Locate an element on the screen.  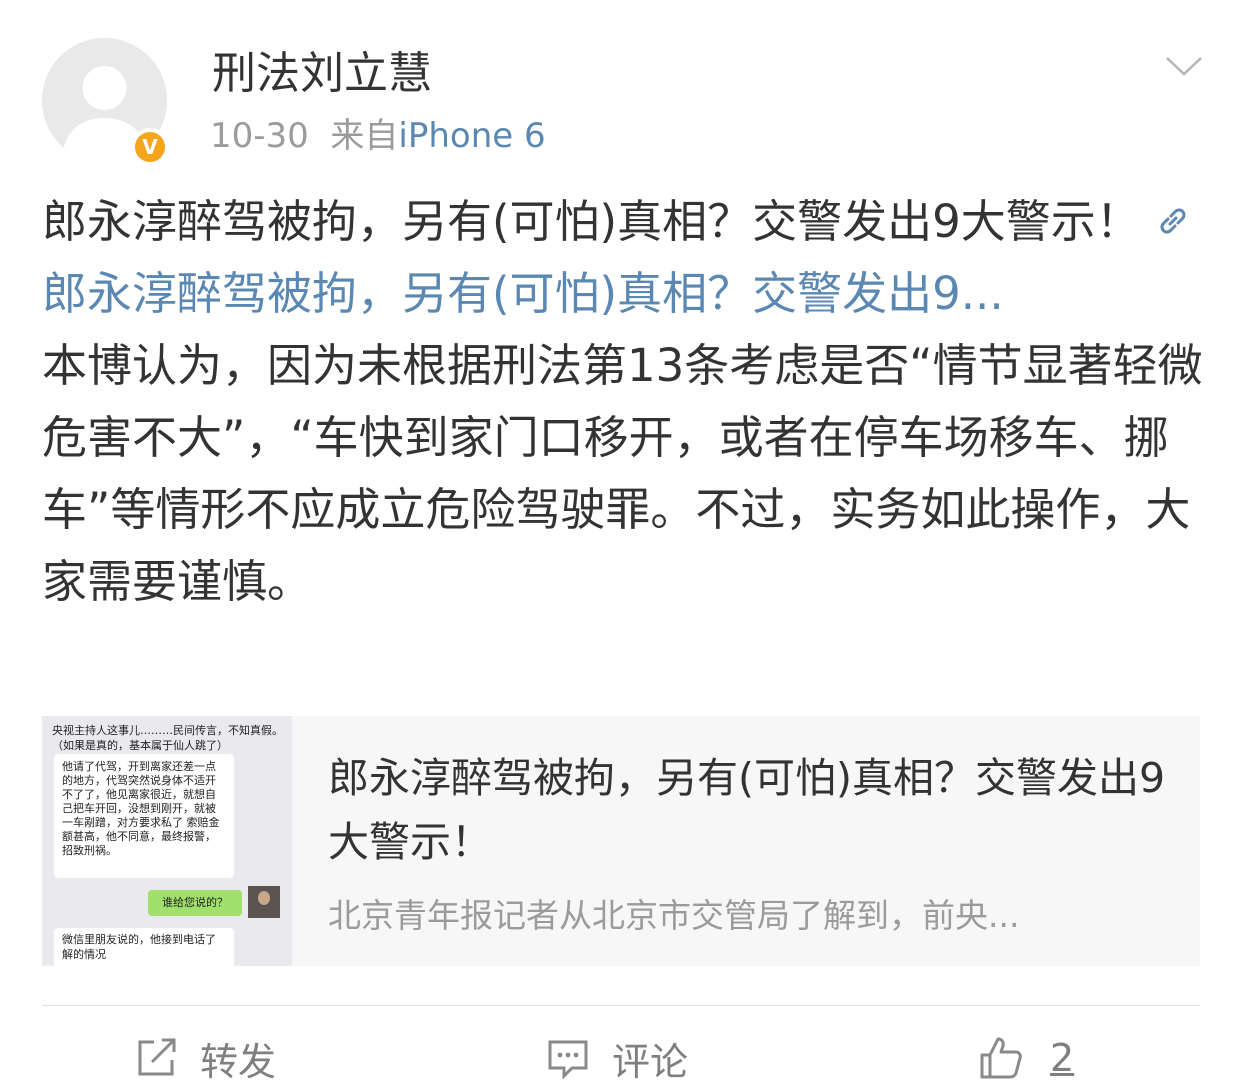
comment-button: 评论 is located at coordinates (617, 1058).